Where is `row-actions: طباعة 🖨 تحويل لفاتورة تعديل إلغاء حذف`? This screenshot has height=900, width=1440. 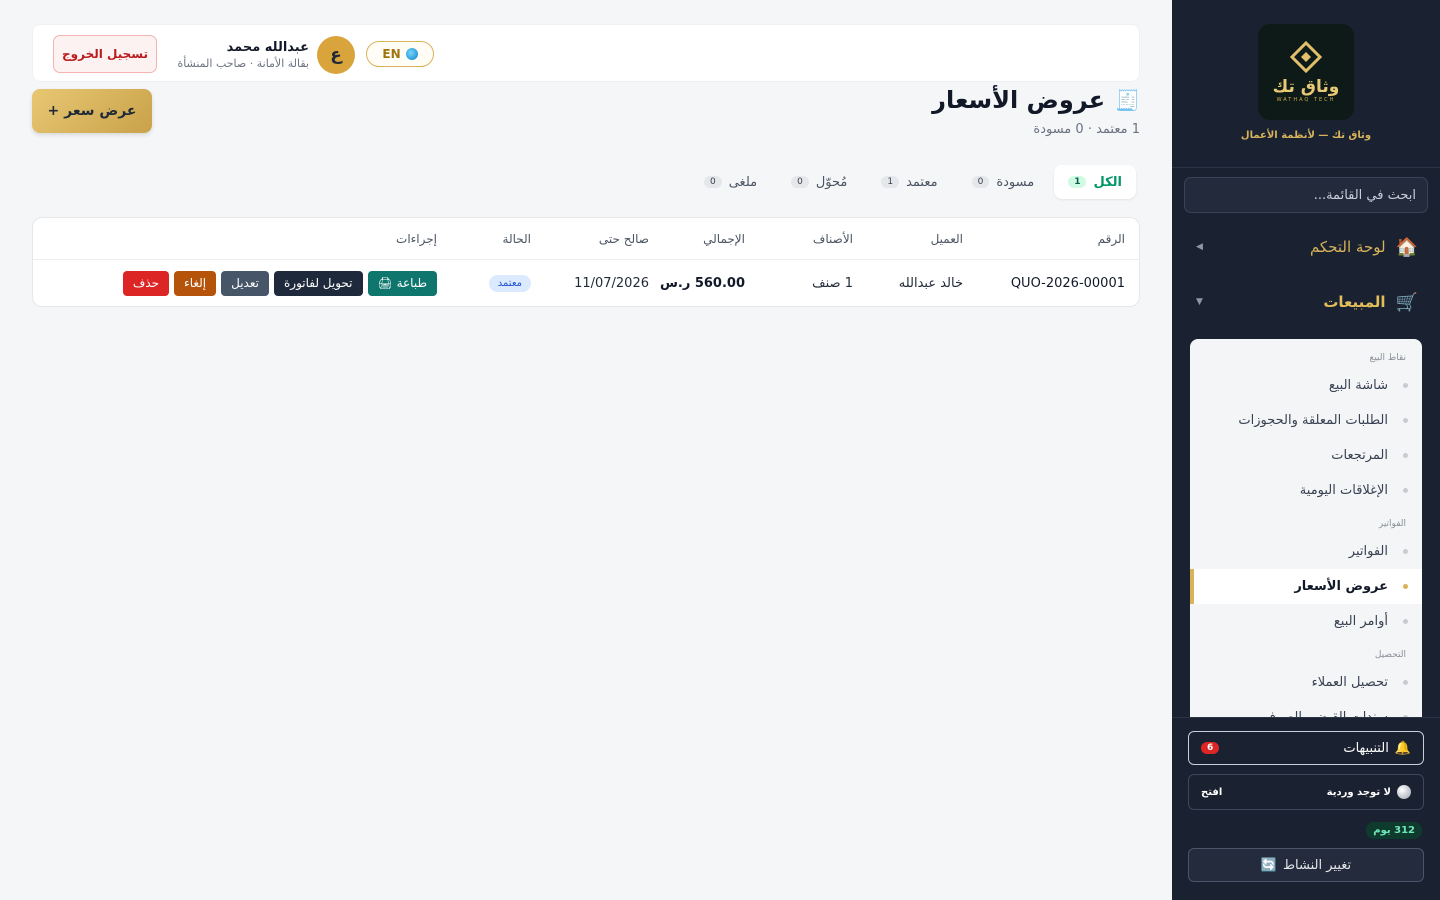 row-actions: طباعة 🖨 تحويل لفاتورة تعديل إلغاء حذف is located at coordinates (279, 283).